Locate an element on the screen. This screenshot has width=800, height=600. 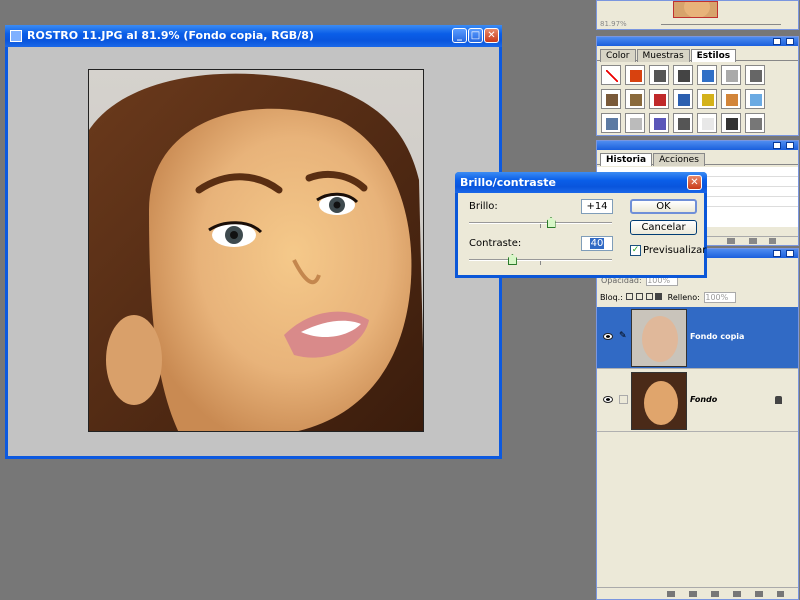
navigator-zoom-slider is located at coordinates (721, 24).